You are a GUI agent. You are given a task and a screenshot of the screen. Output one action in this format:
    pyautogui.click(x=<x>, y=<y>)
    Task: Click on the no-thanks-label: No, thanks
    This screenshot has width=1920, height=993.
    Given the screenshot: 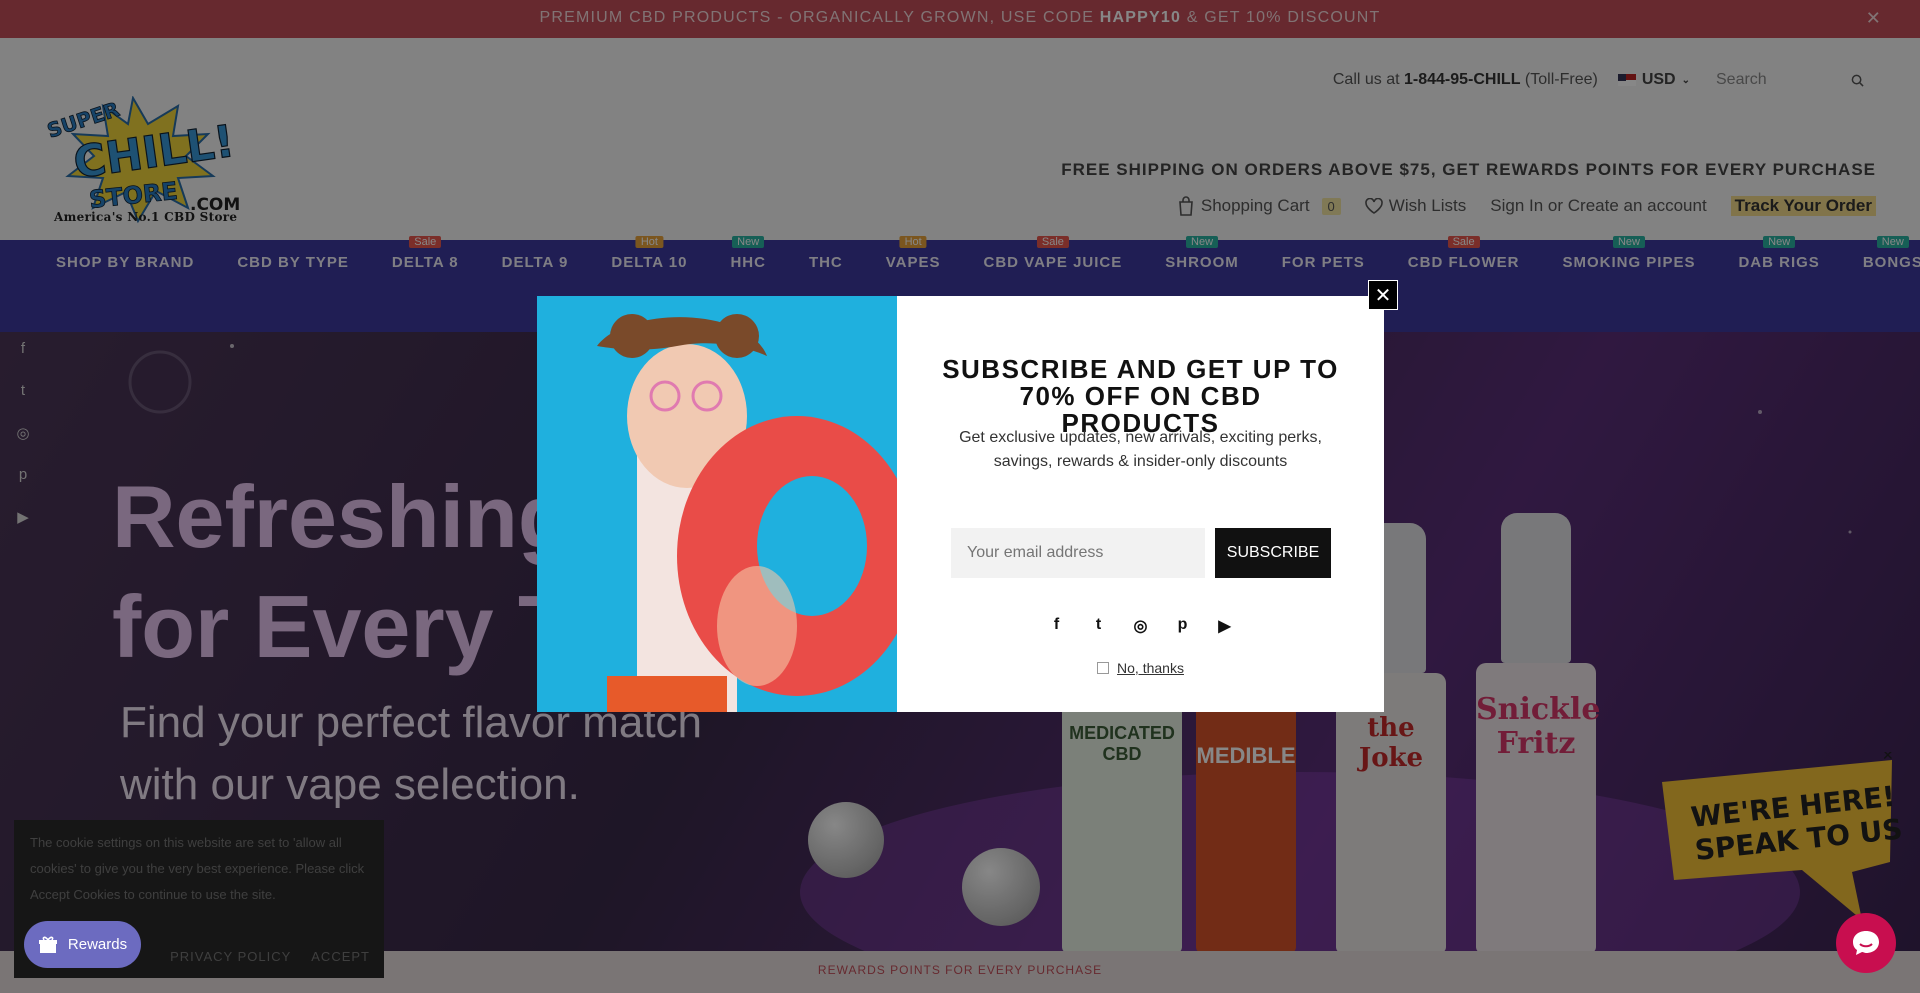 What is the action you would take?
    pyautogui.click(x=1150, y=668)
    